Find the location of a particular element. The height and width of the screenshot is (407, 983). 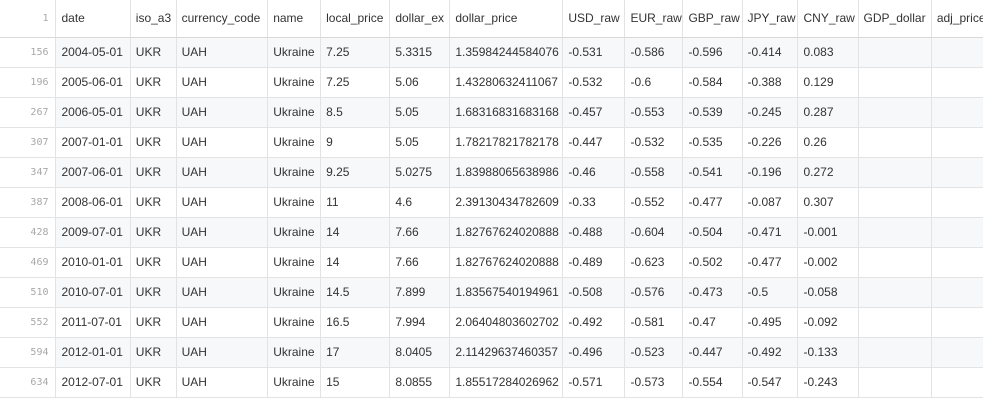

cell-dollar-ex: 7.66 is located at coordinates (420, 262).